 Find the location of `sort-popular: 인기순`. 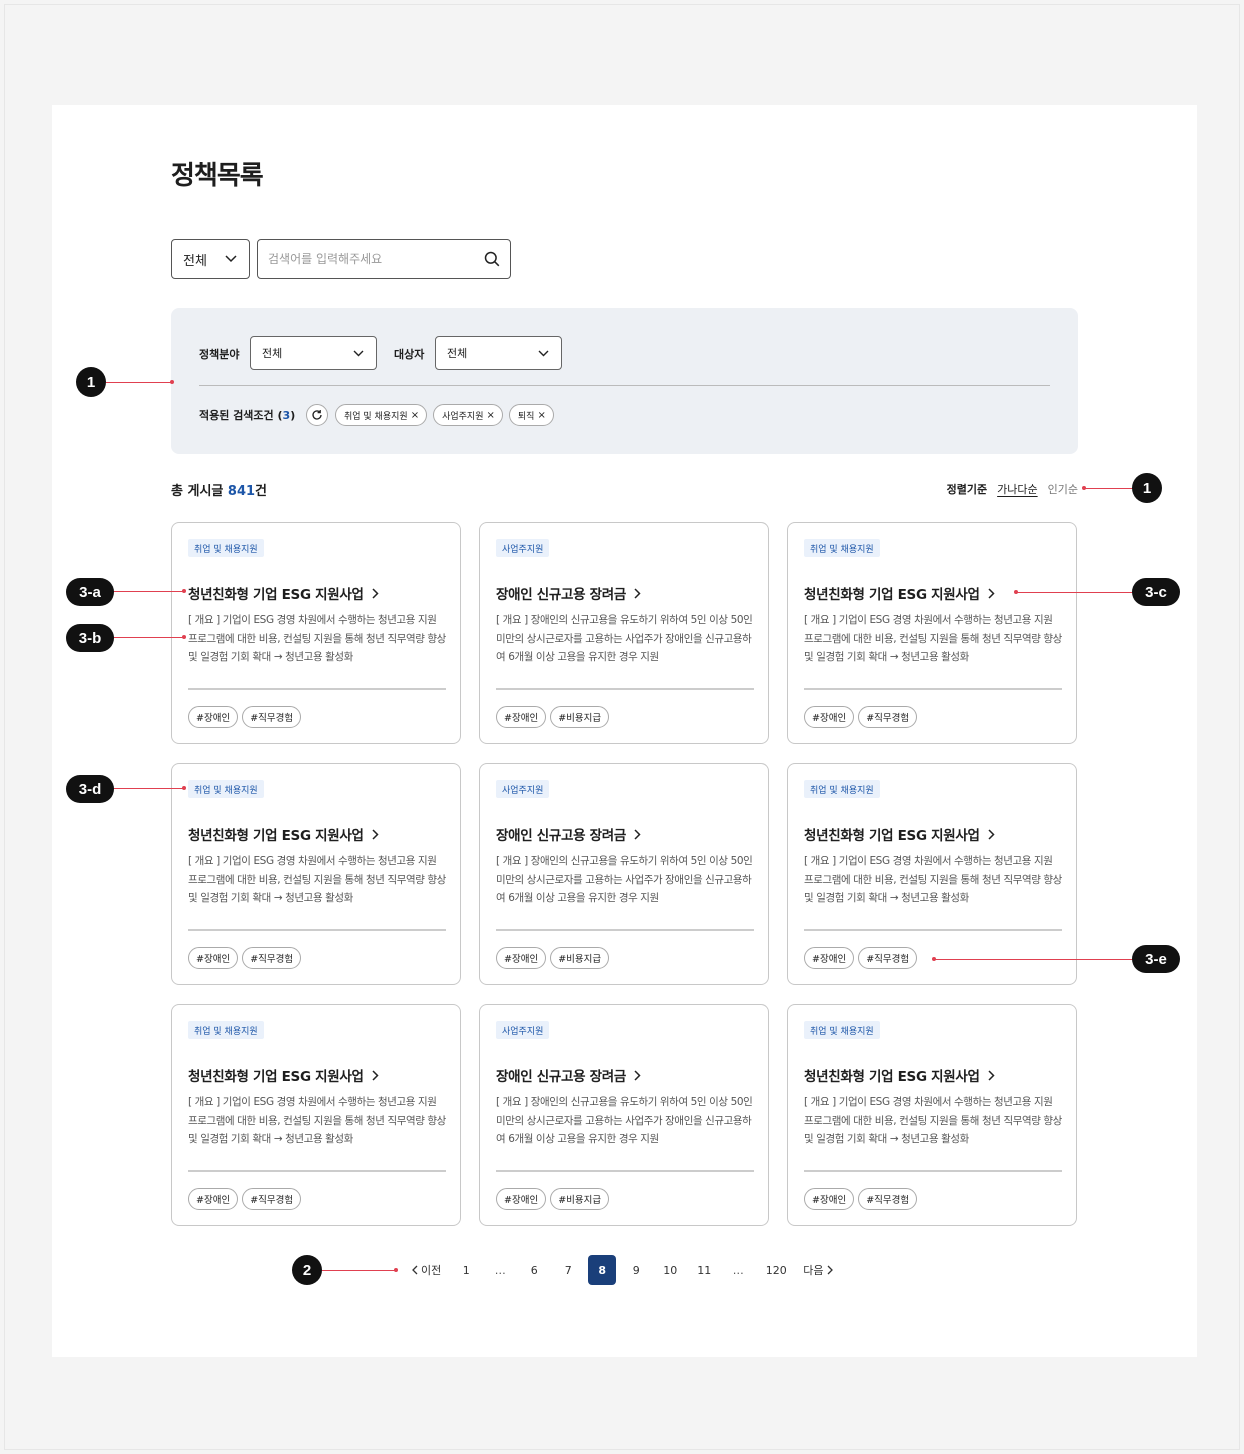

sort-popular: 인기순 is located at coordinates (1063, 489).